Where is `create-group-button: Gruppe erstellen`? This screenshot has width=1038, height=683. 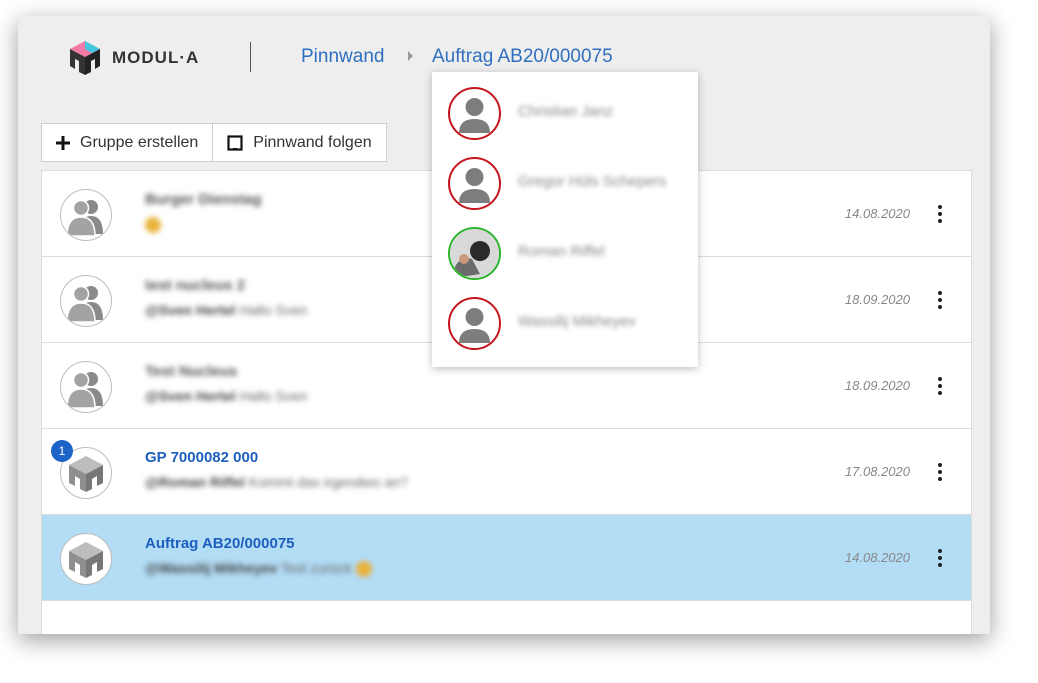
create-group-button: Gruppe erstellen is located at coordinates (128, 142).